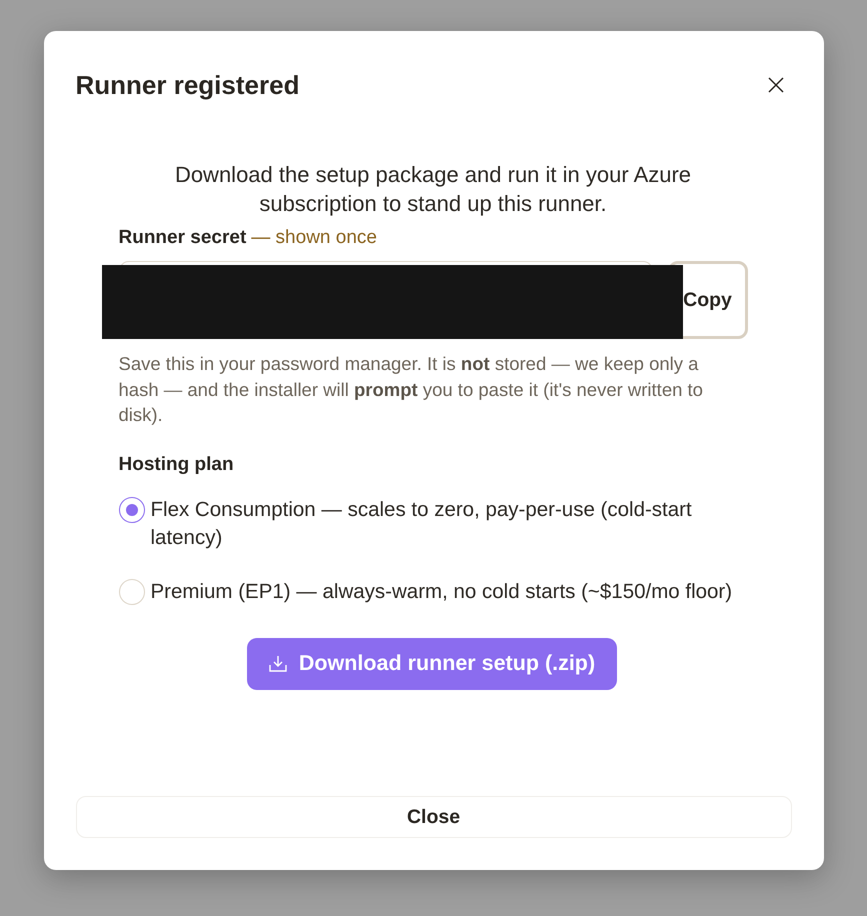 The height and width of the screenshot is (916, 867). Describe the element at coordinates (411, 389) in the screenshot. I see `secret-hint: Save this in your password manager. It is not stored — we keep only a hash — and the installer will prompt you to paste it (it's never written to disk).` at that location.